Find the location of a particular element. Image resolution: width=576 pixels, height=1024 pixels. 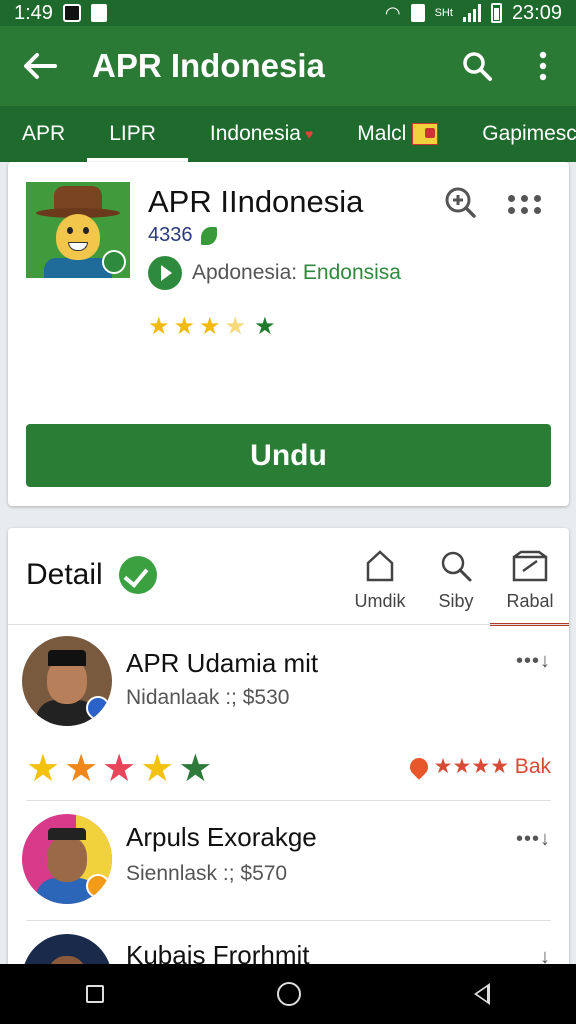

back-button is located at coordinates (40, 66).